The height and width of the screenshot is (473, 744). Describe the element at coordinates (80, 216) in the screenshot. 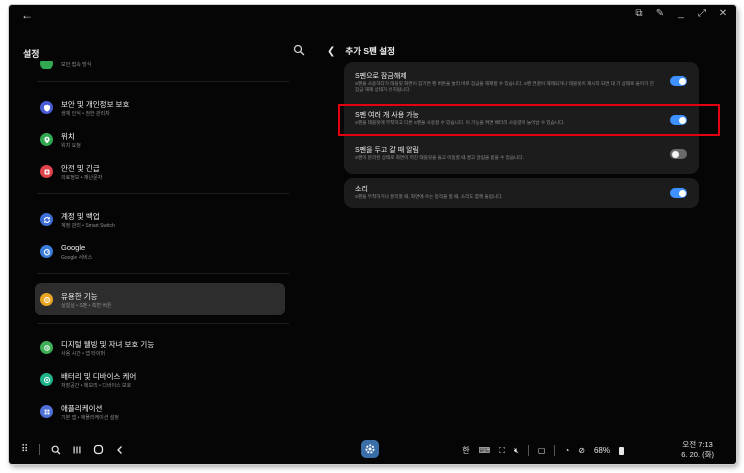

I see `menu-item-title: 계정 및 백업` at that location.